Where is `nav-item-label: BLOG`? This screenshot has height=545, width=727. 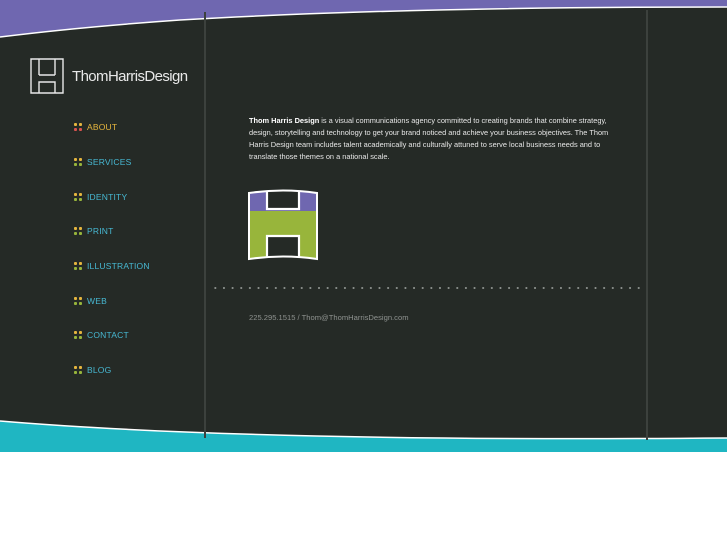
nav-item-label: BLOG is located at coordinates (99, 370).